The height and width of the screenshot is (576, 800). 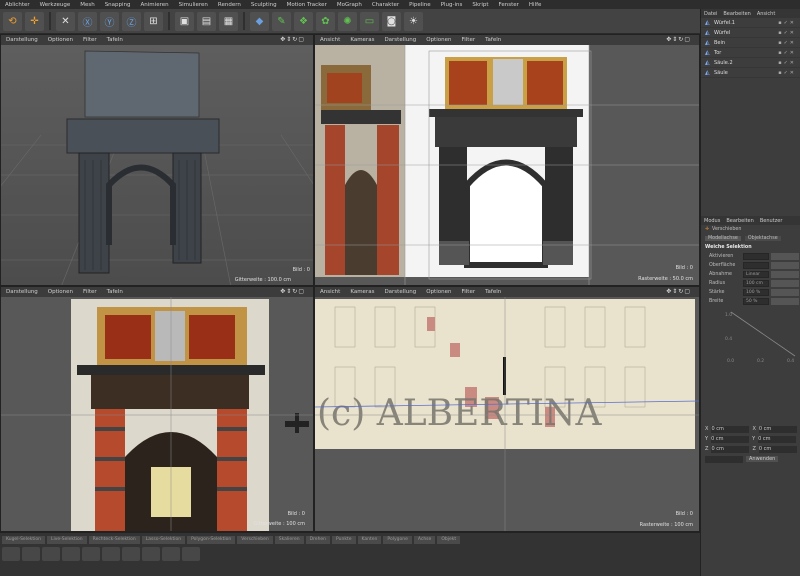 I want to click on render-picture-icon: ▤, so click(x=206, y=21).